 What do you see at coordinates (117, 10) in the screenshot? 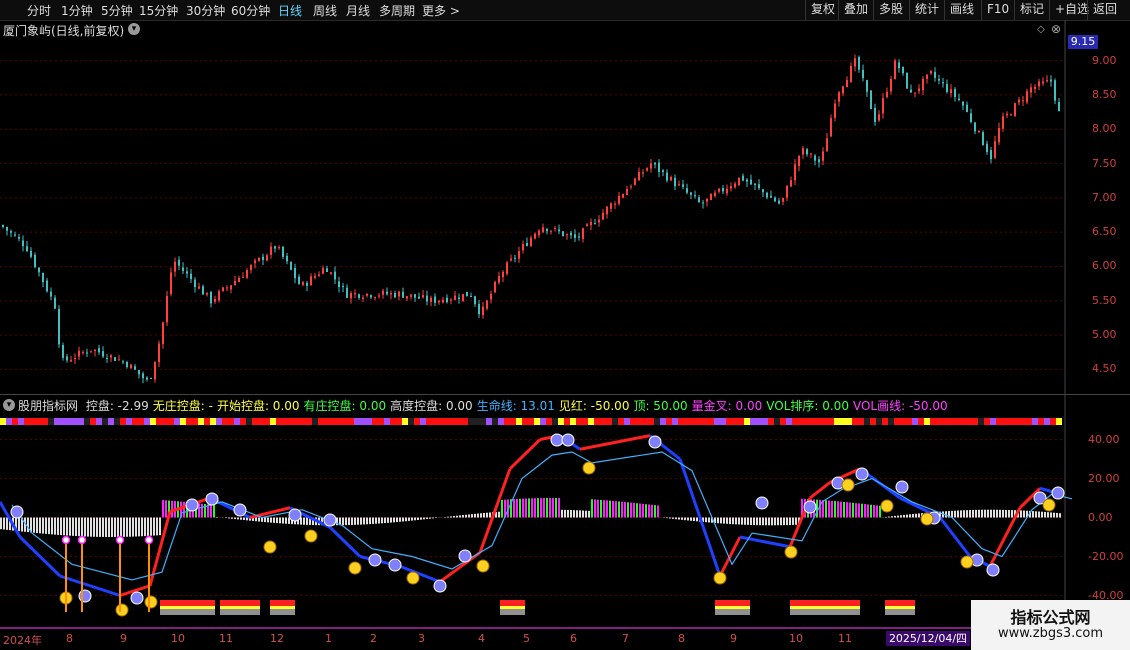
I see `period-tab: 5分钟` at bounding box center [117, 10].